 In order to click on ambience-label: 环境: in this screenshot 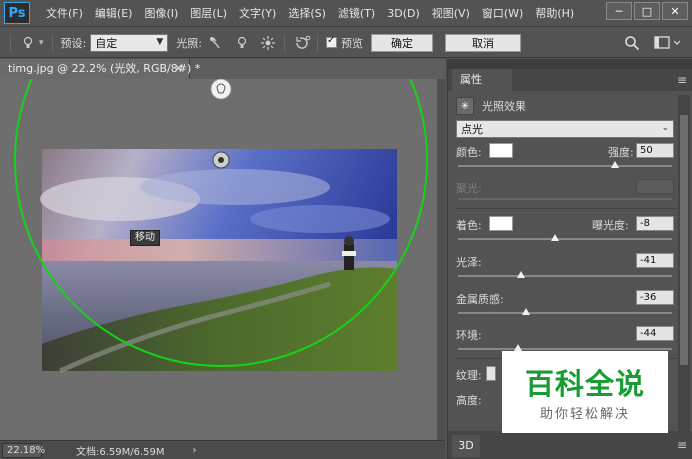, I will do `click(469, 335)`.